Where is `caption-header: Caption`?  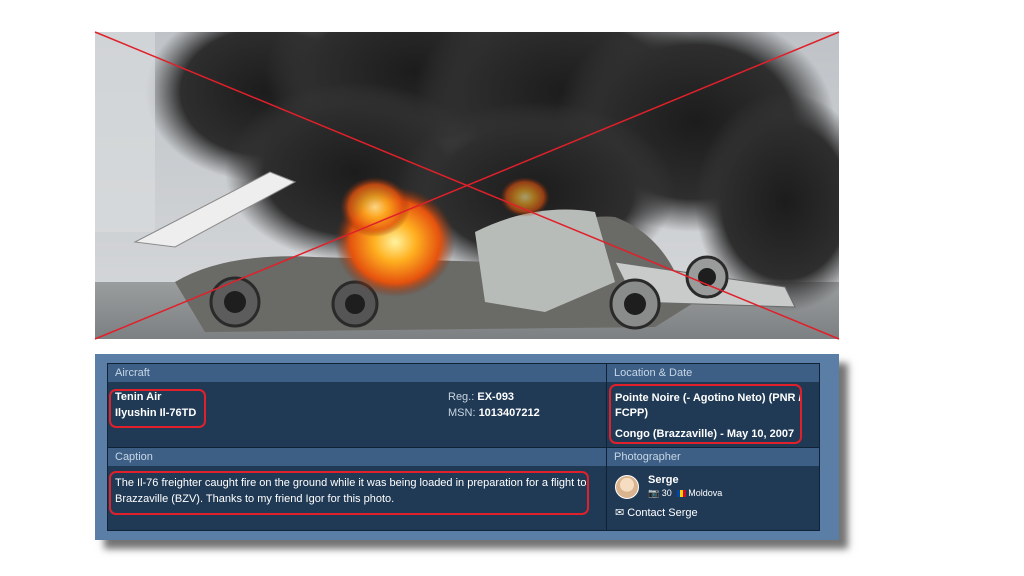
caption-header: Caption is located at coordinates (357, 457).